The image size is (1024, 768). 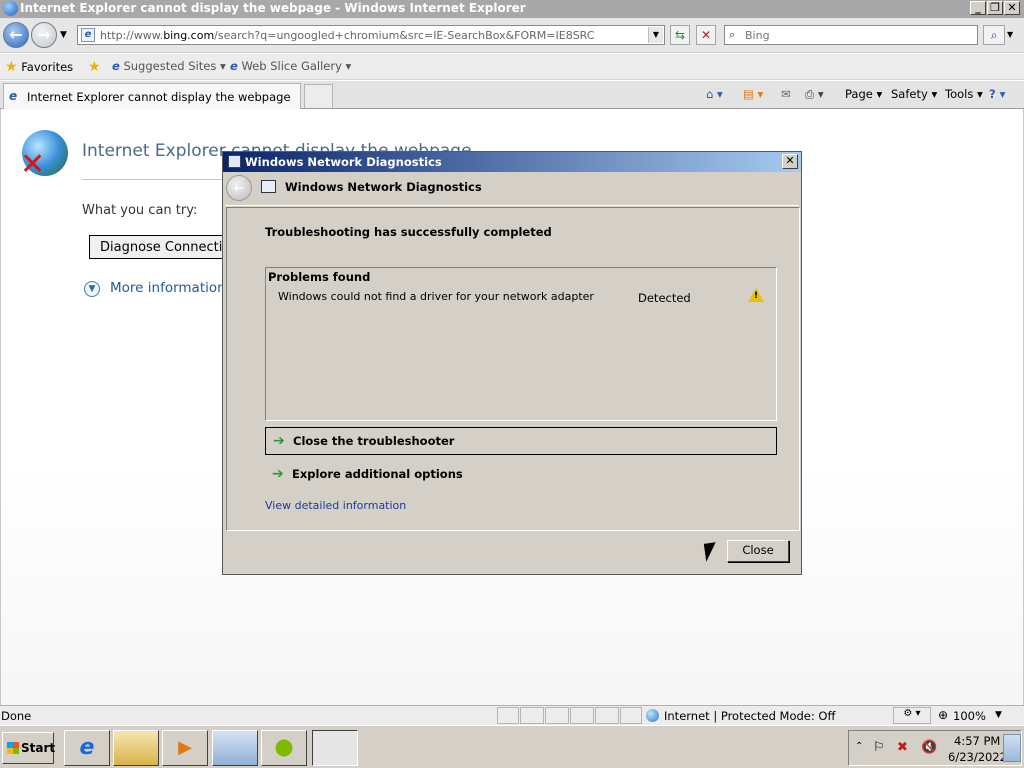 What do you see at coordinates (863, 94) in the screenshot?
I see `page-menu: Page ▾` at bounding box center [863, 94].